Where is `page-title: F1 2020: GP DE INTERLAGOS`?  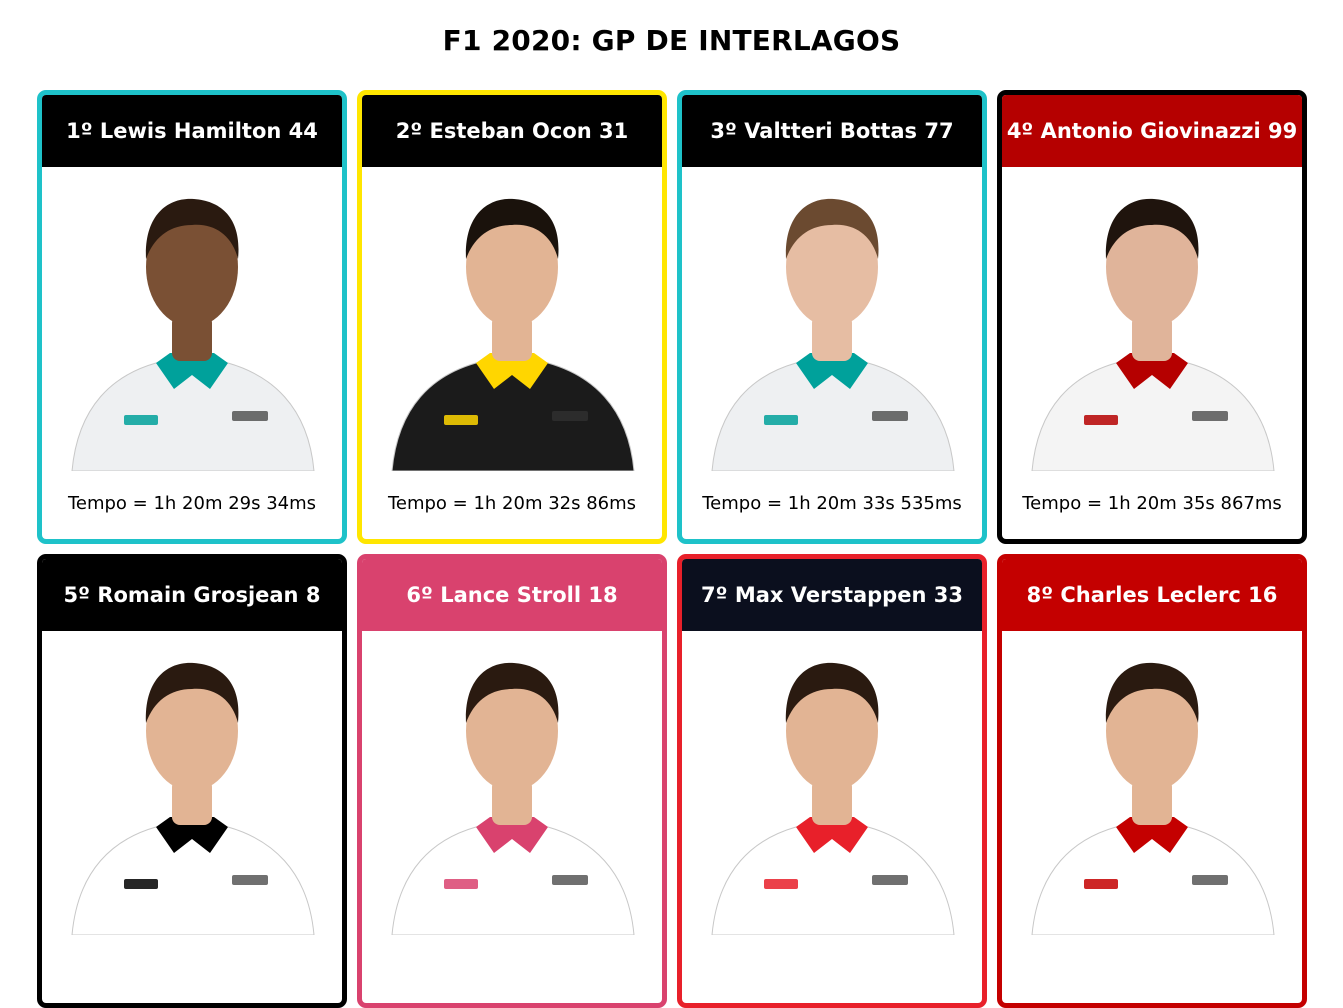
page-title: F1 2020: GP DE INTERLAGOS is located at coordinates (671, 40).